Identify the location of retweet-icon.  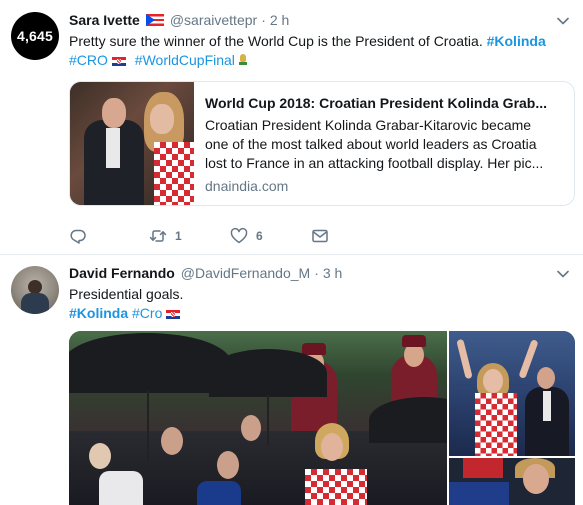
(158, 236).